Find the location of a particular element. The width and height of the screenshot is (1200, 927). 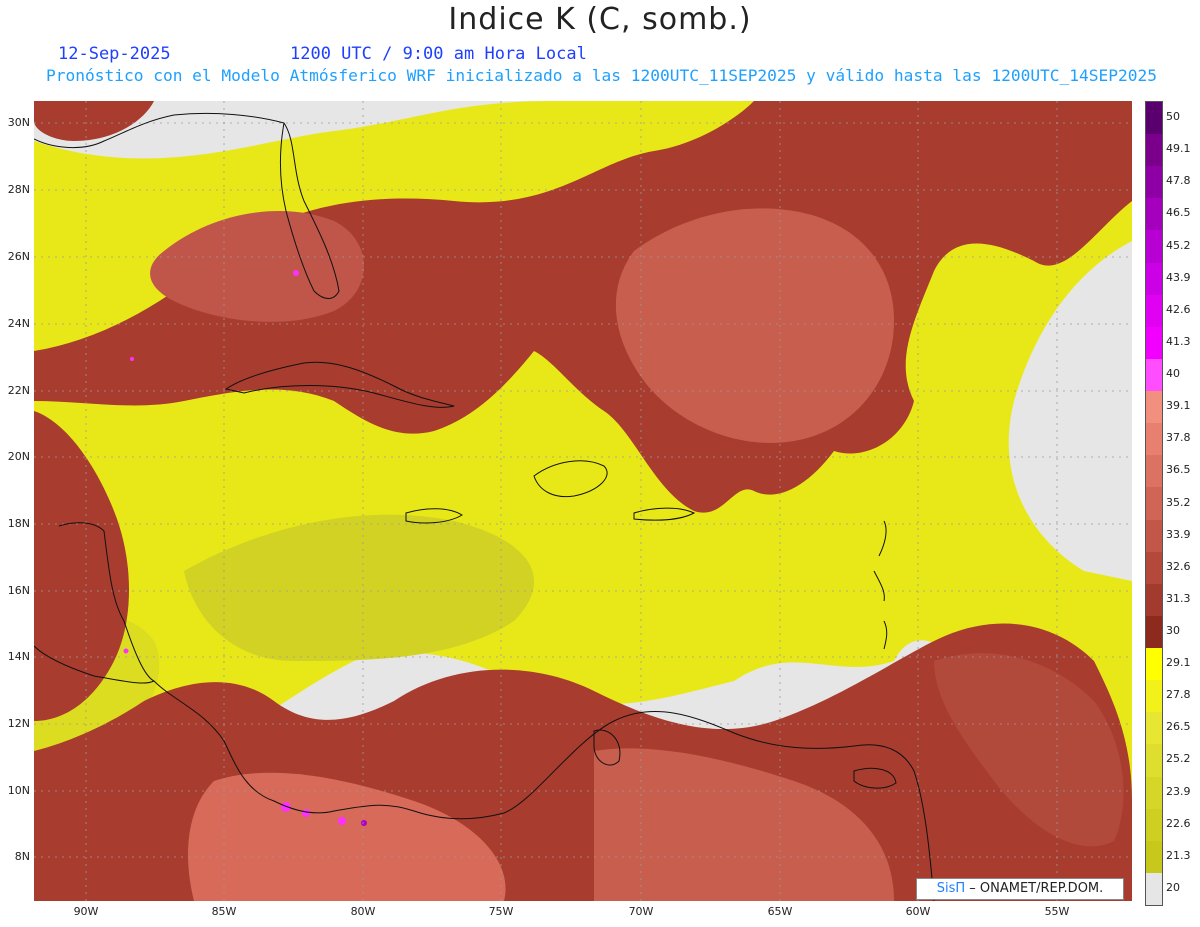

lat-label: 12N is located at coordinates (18, 723).